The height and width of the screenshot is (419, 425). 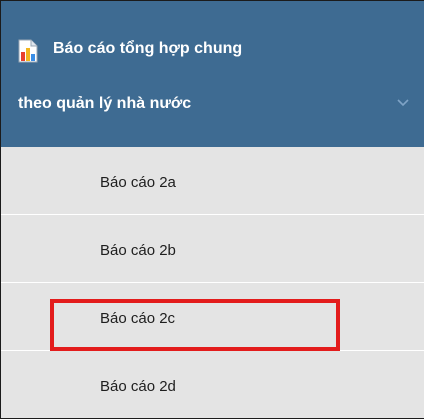 What do you see at coordinates (105, 103) in the screenshot?
I see `menu-group-title-line2: theo quản lý nhà nước` at bounding box center [105, 103].